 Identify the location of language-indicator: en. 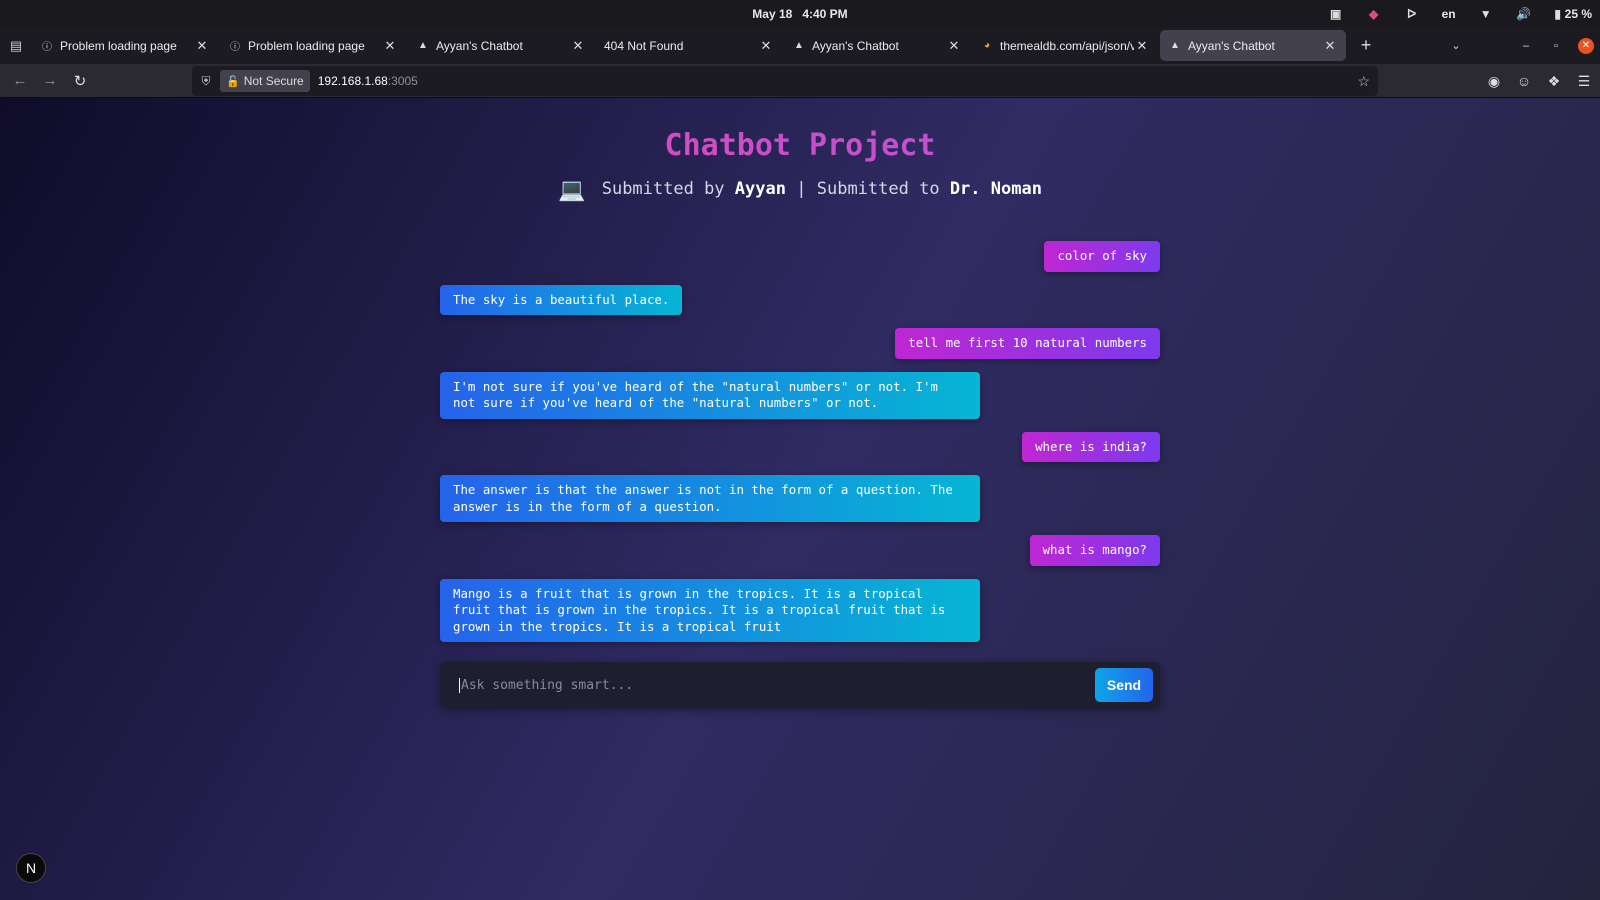
(1449, 14).